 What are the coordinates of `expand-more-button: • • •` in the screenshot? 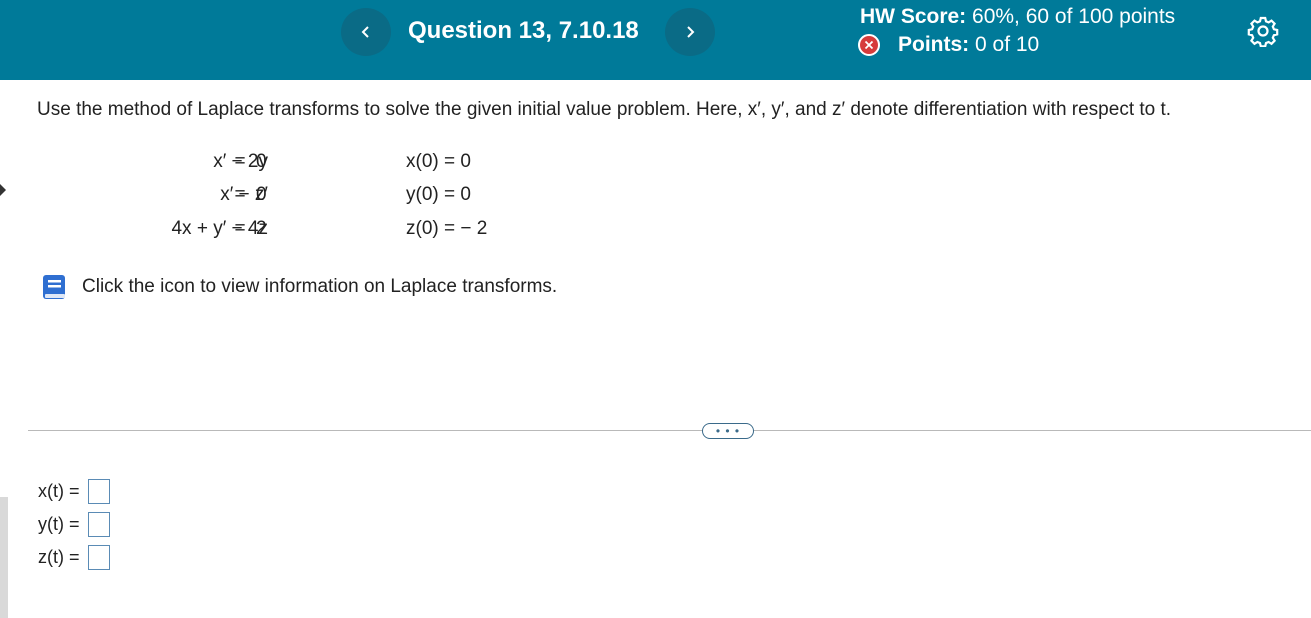 It's located at (728, 431).